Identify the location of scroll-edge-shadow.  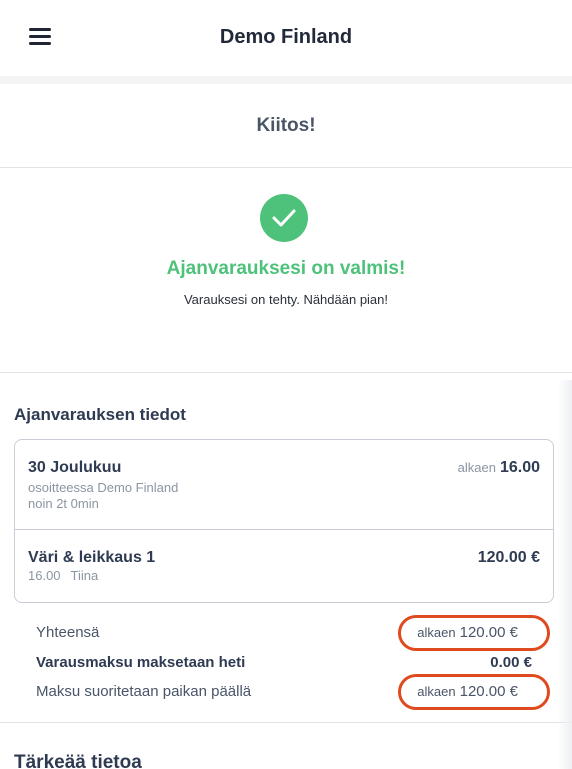
(565, 574).